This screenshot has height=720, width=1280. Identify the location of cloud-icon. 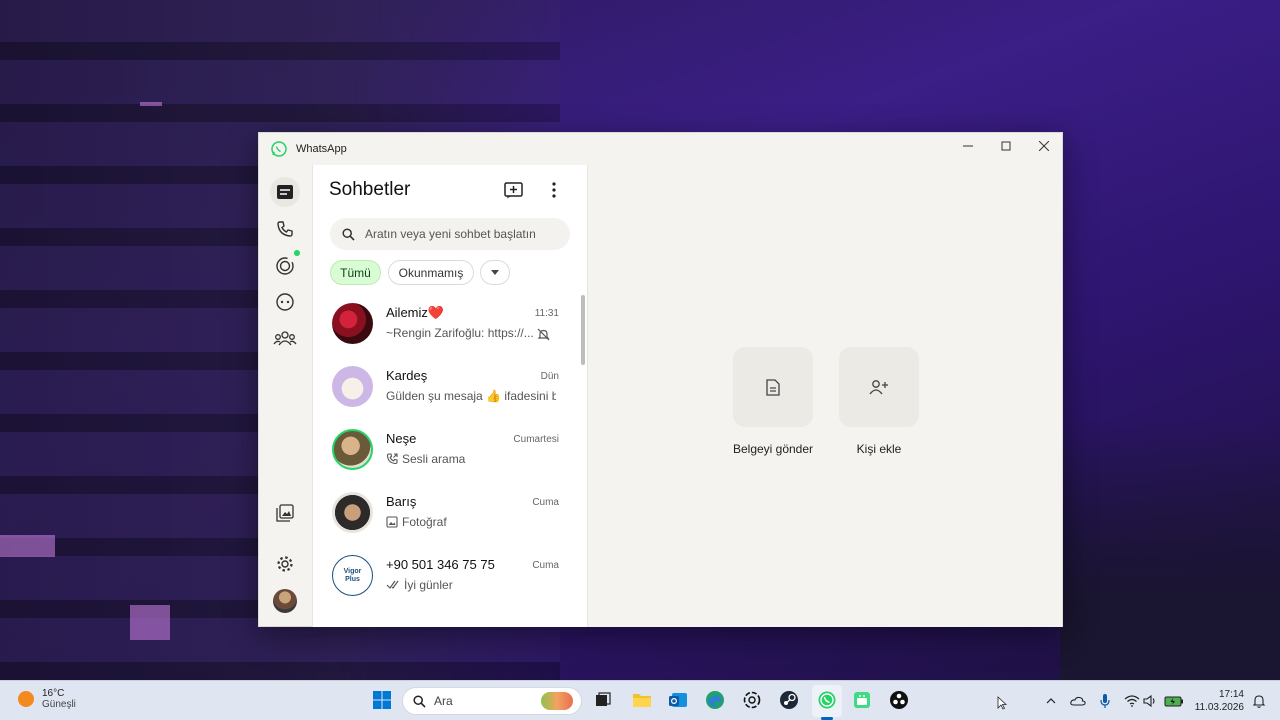
(1078, 701).